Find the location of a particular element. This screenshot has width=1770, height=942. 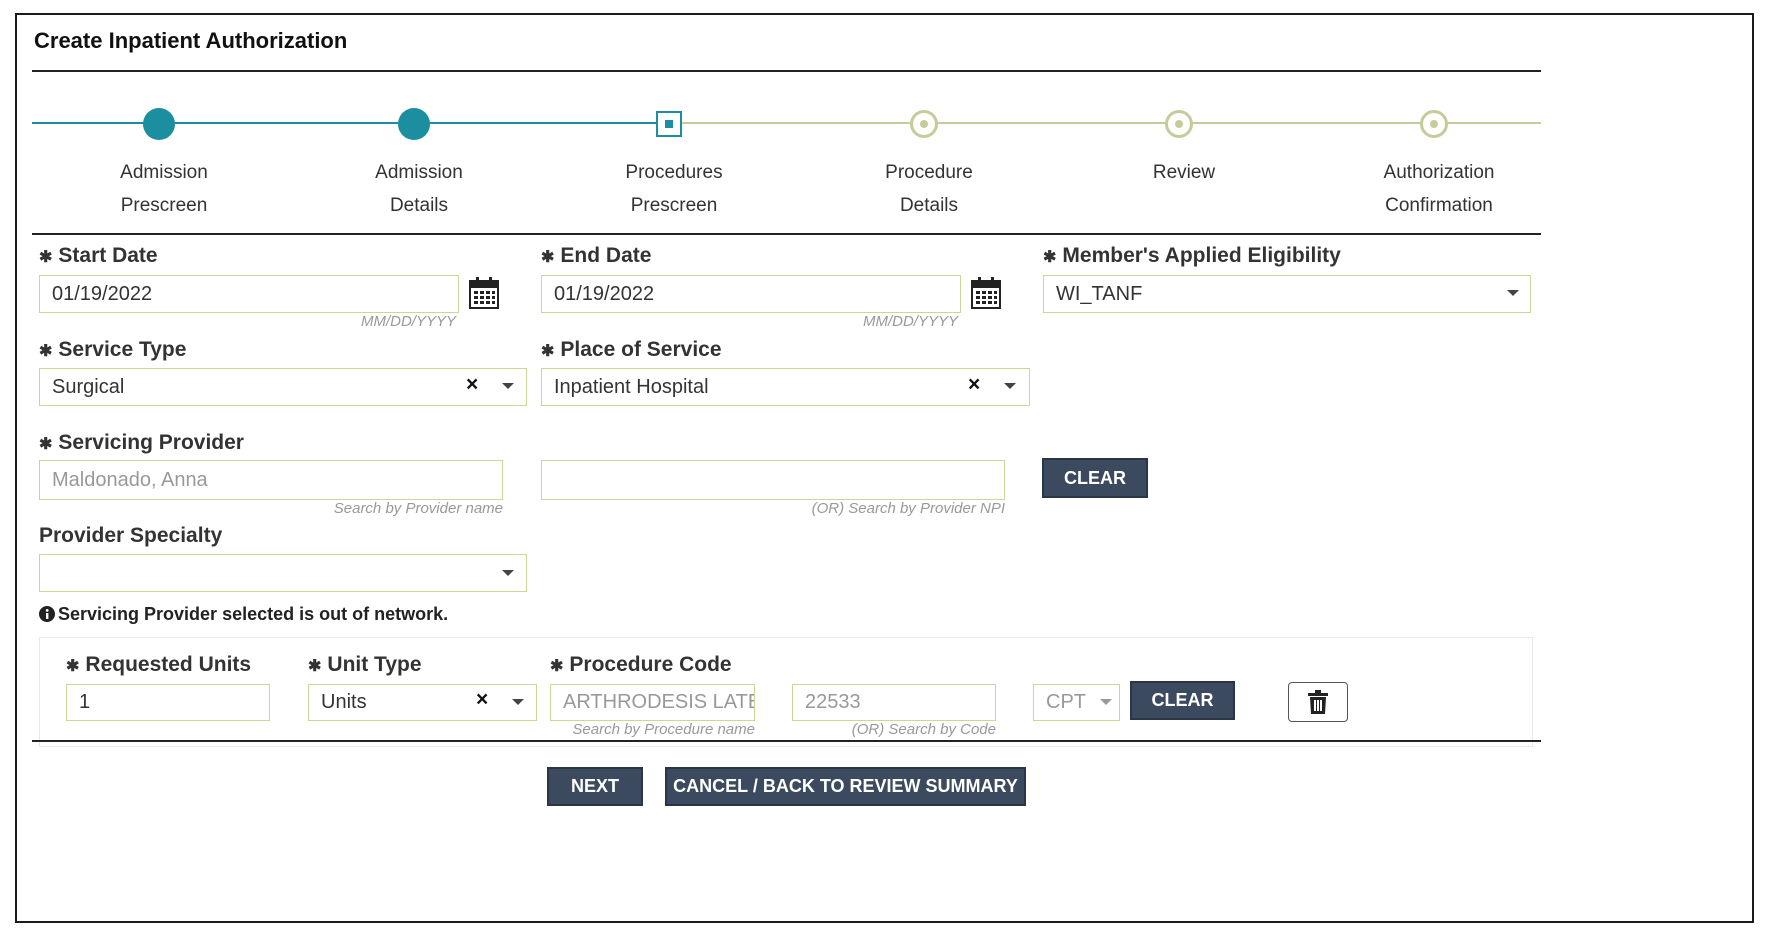

step-label-review: Review is located at coordinates (1184, 172).